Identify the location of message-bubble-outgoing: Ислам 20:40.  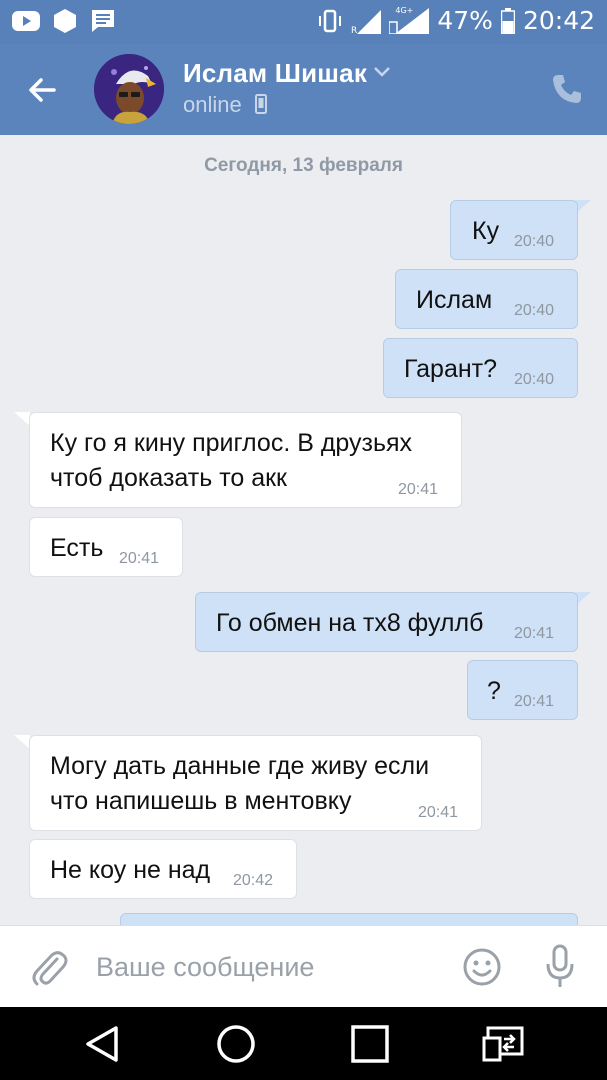
(486, 299).